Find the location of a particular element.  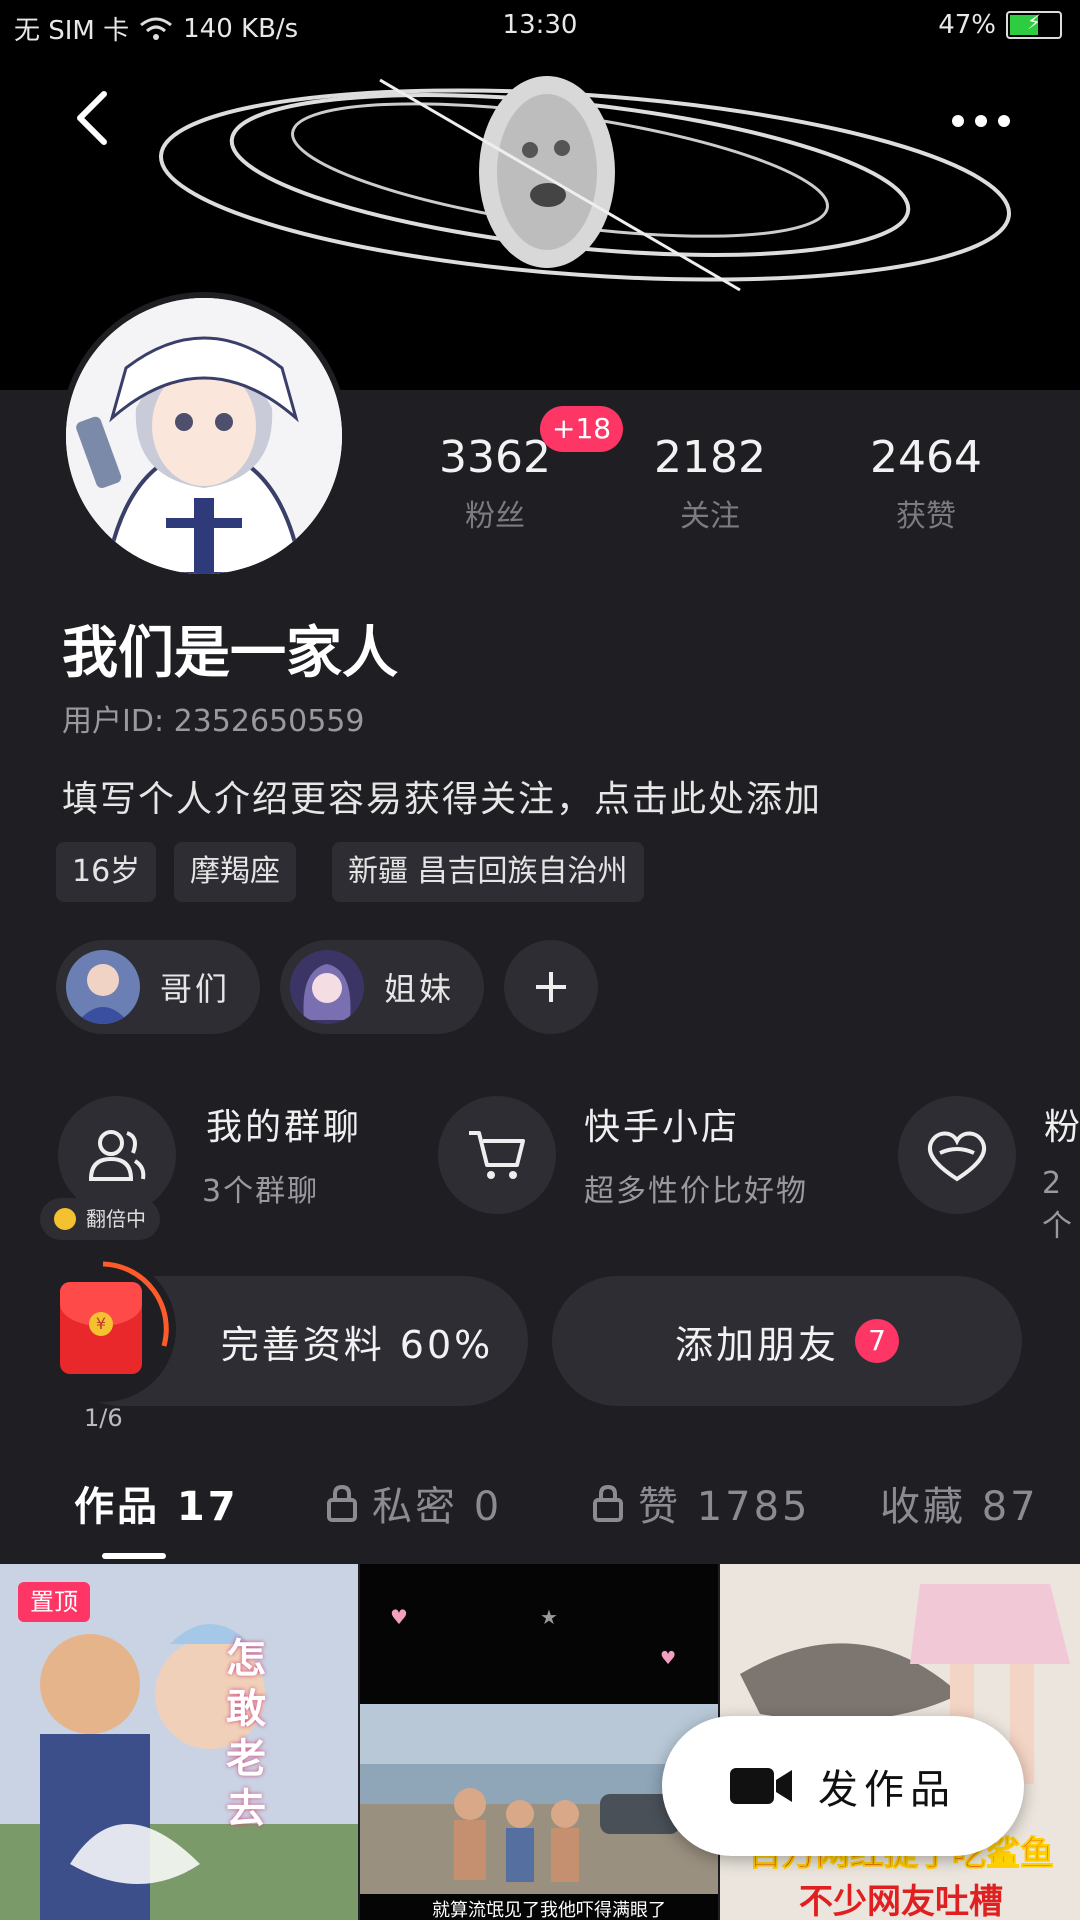

clock: 13:30 is located at coordinates (540, 25).